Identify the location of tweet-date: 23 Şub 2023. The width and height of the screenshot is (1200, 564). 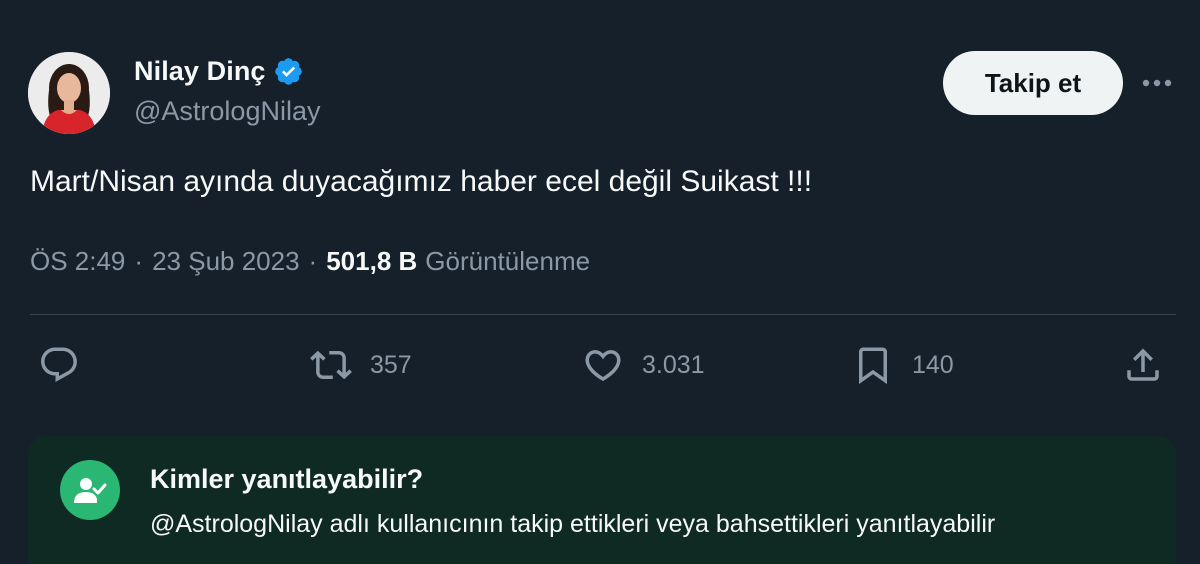
(225, 261).